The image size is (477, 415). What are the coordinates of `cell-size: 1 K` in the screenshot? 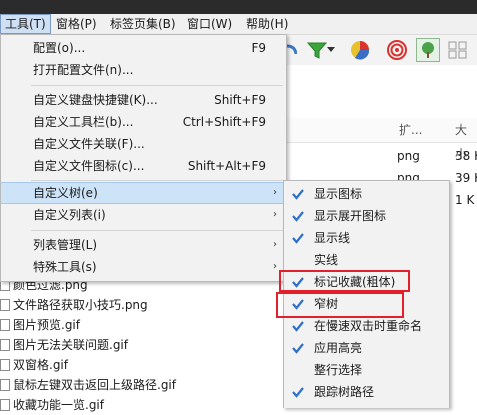 It's located at (465, 200).